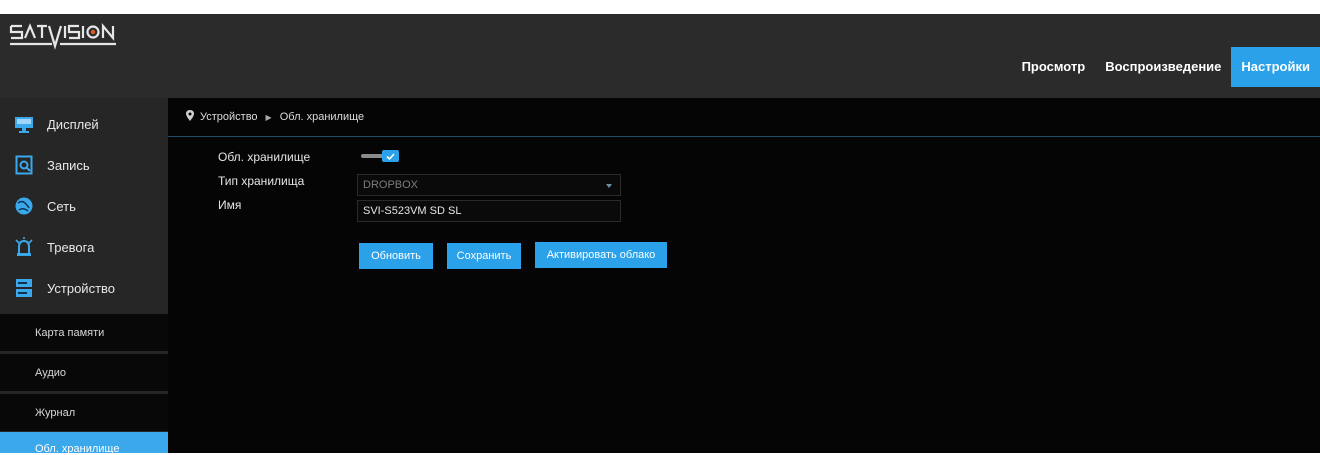  I want to click on sidebar-item-label: Дисплей, so click(73, 124).